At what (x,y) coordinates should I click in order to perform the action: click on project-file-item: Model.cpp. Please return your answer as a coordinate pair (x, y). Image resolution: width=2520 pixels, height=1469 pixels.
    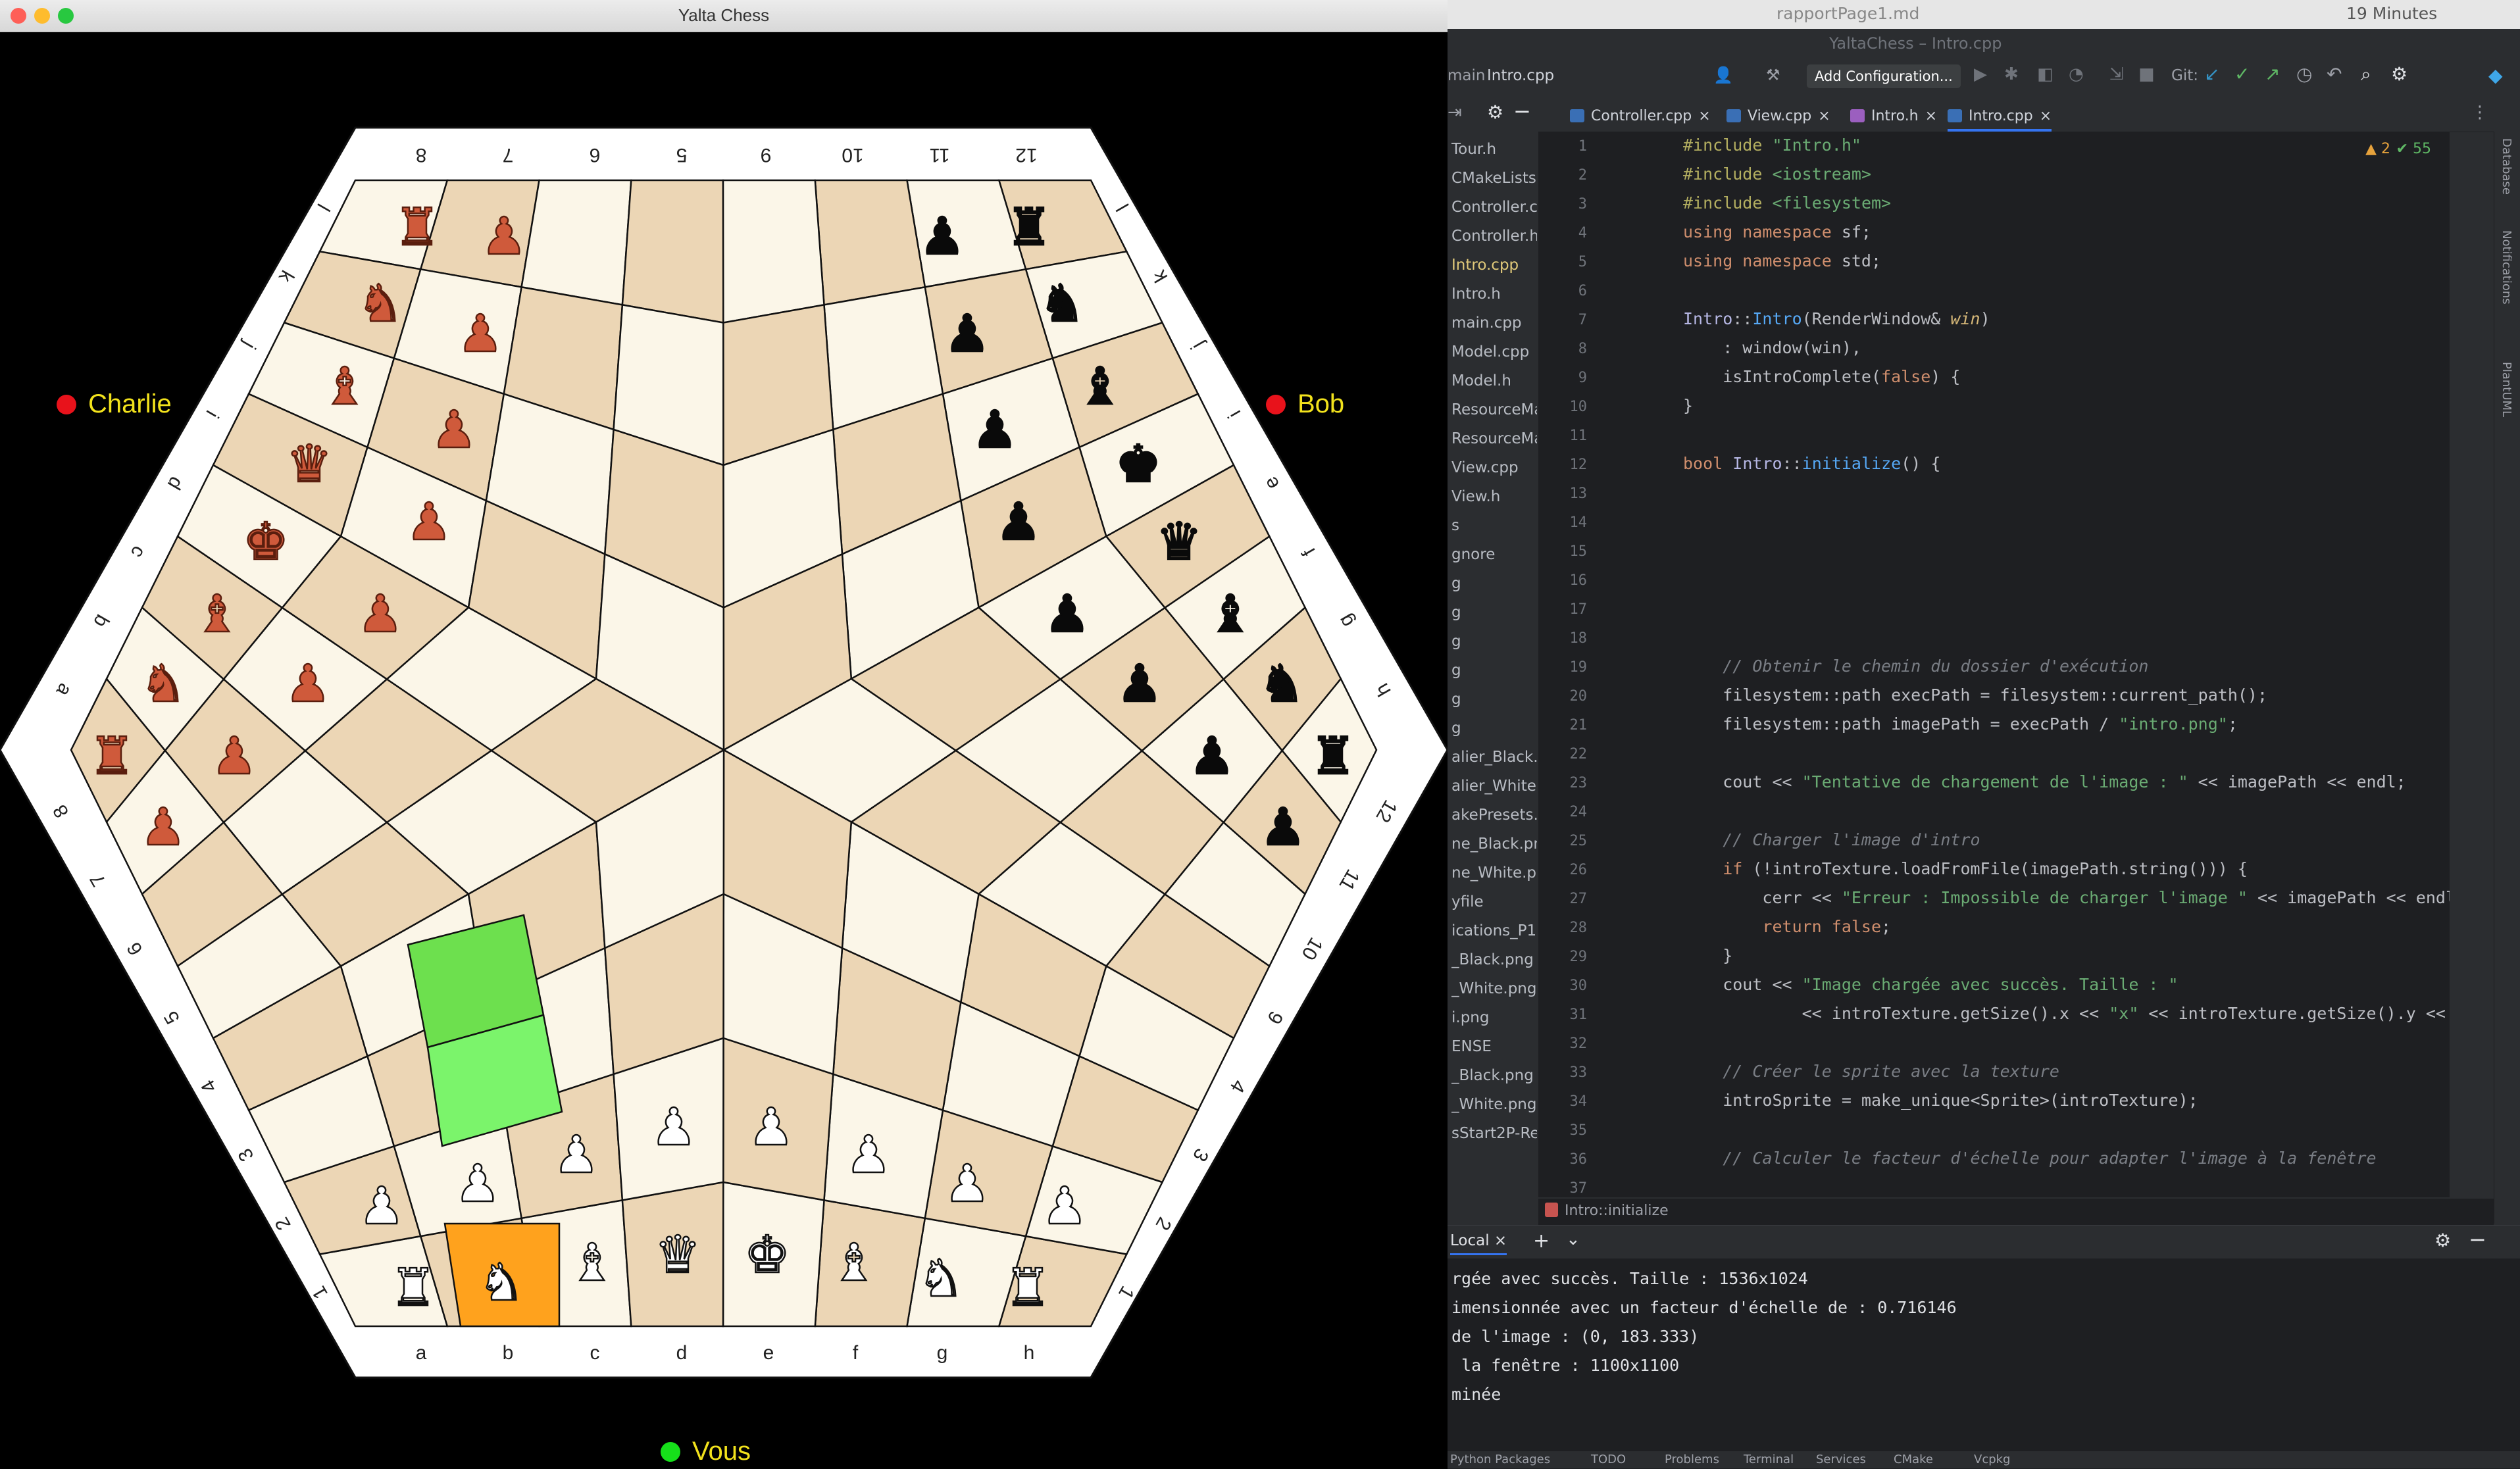
    Looking at the image, I should click on (1494, 352).